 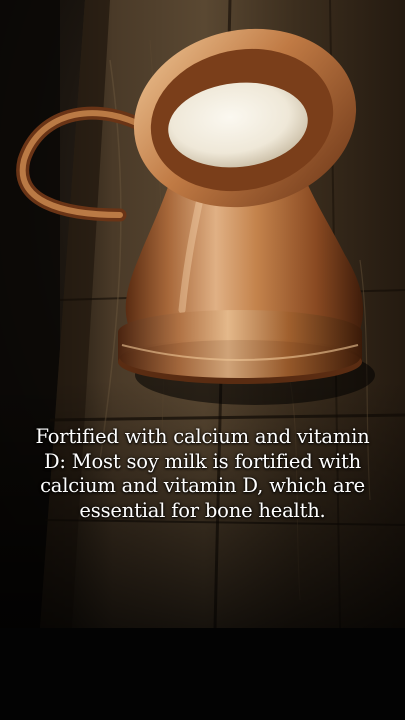 What do you see at coordinates (202, 674) in the screenshot?
I see `bottom-black-bar` at bounding box center [202, 674].